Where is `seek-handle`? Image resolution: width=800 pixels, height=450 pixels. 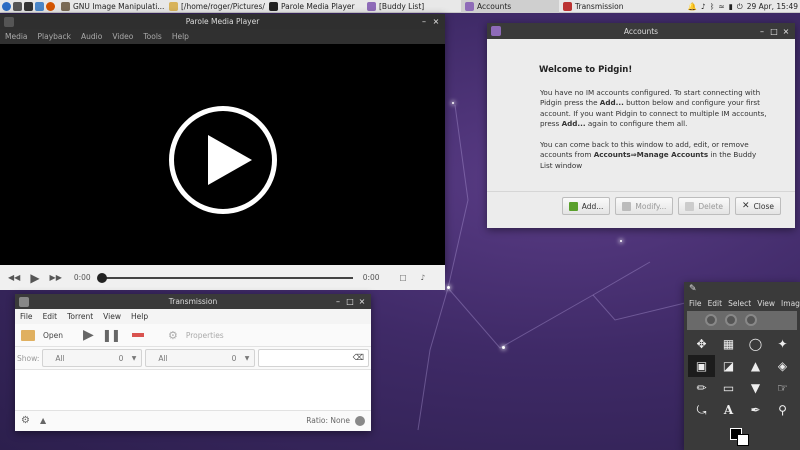
seek-handle is located at coordinates (101, 277).